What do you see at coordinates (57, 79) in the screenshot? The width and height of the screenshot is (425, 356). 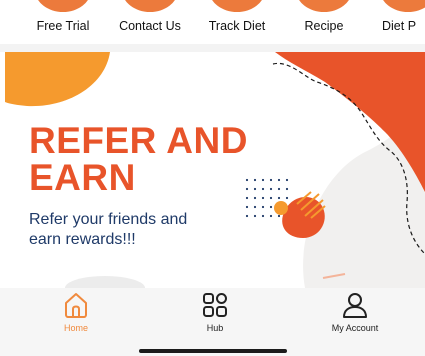 I see `orange-corner-shape` at bounding box center [57, 79].